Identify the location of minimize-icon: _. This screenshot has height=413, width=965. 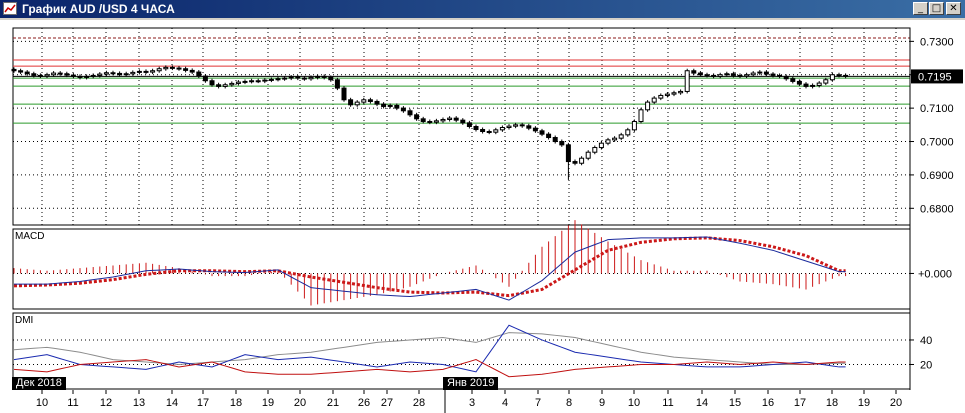
(920, 8).